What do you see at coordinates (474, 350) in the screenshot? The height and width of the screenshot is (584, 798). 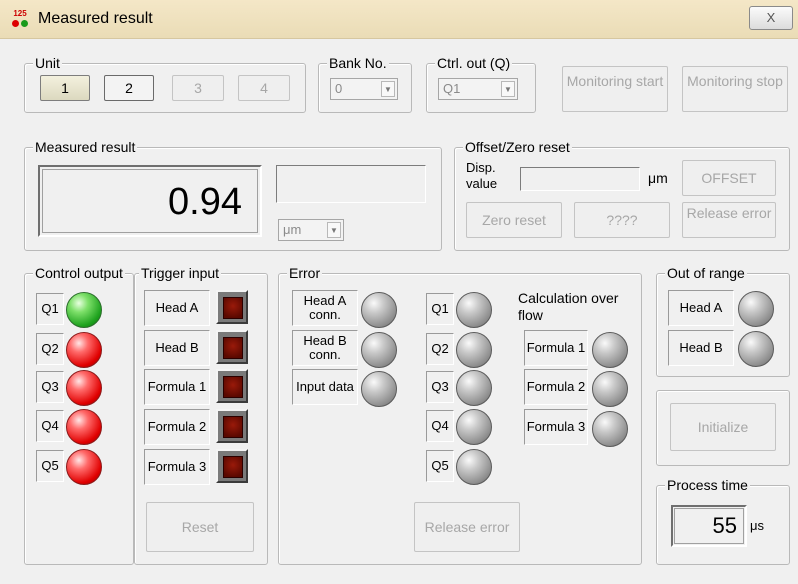 I see `error-q2-led` at bounding box center [474, 350].